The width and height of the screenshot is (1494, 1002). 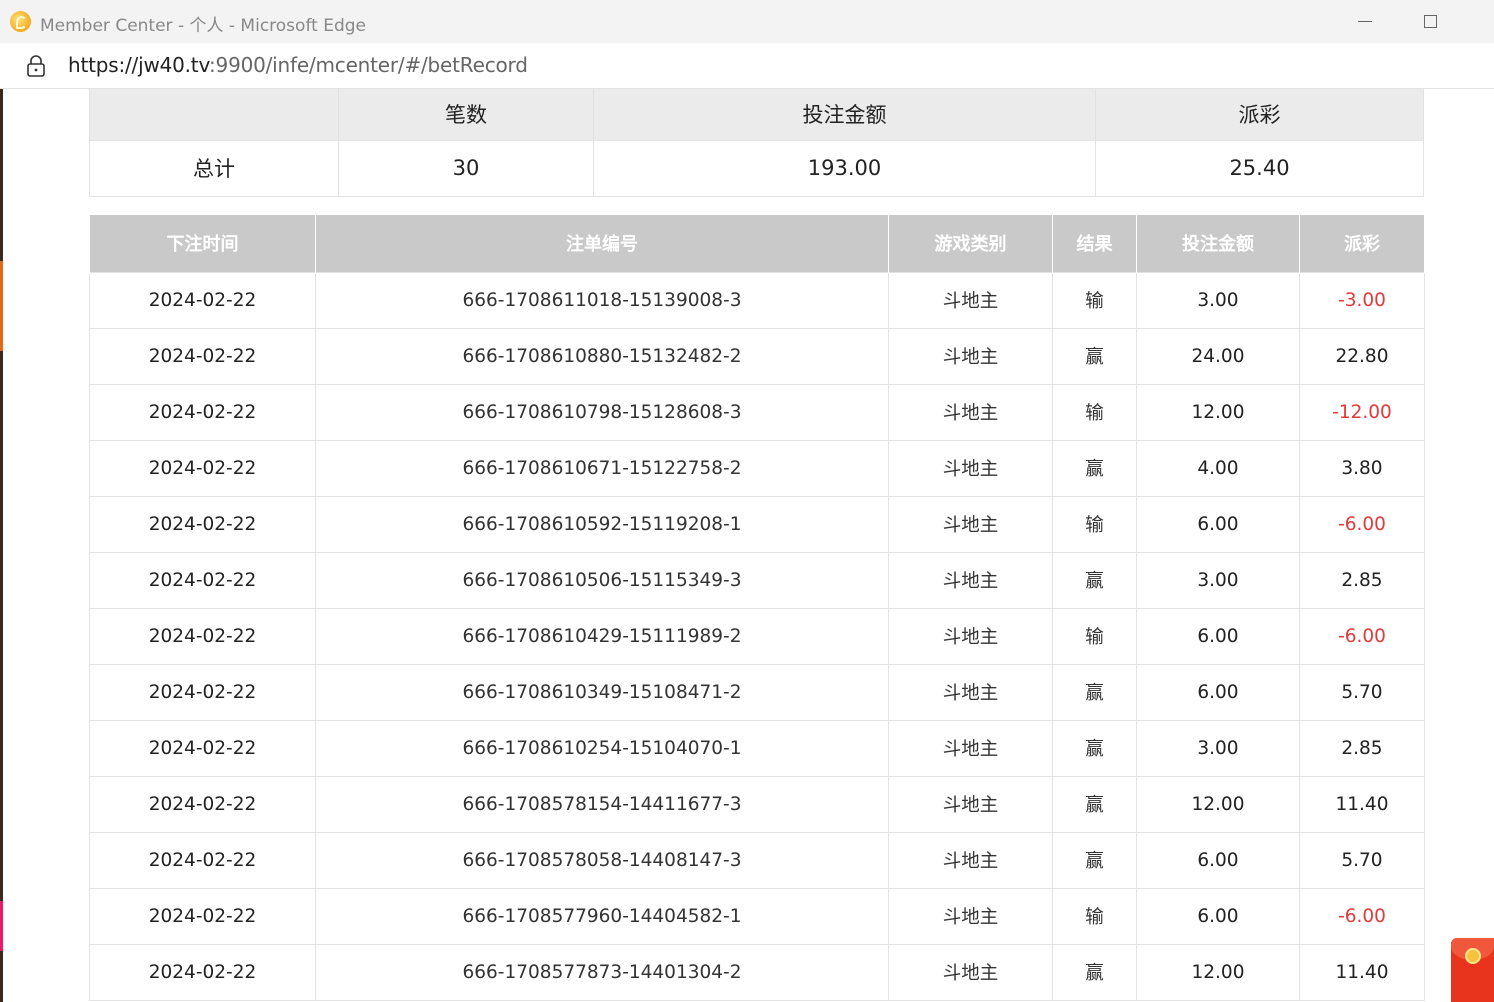 I want to click on bet-header-row: 下注时间 注单编号 游戏类别 结果 投注金额 派彩, so click(x=757, y=243).